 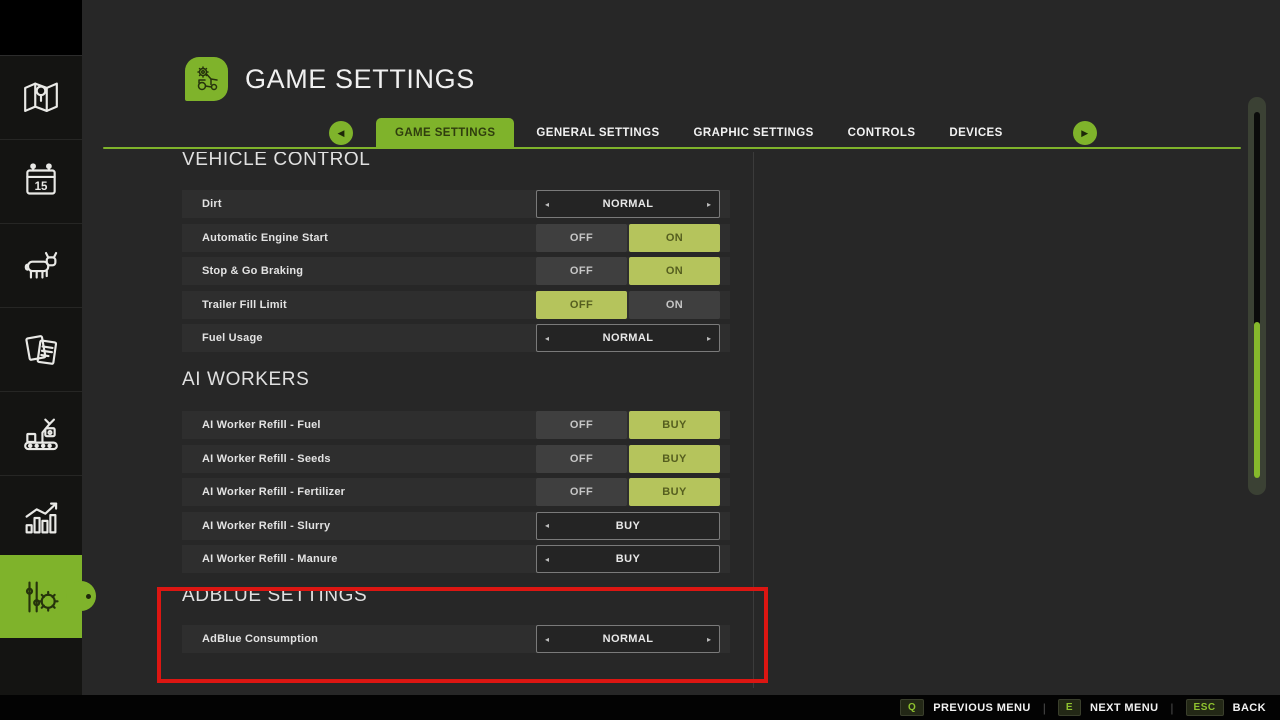 I want to click on setting-label: Automatic Engine Start, so click(x=265, y=237).